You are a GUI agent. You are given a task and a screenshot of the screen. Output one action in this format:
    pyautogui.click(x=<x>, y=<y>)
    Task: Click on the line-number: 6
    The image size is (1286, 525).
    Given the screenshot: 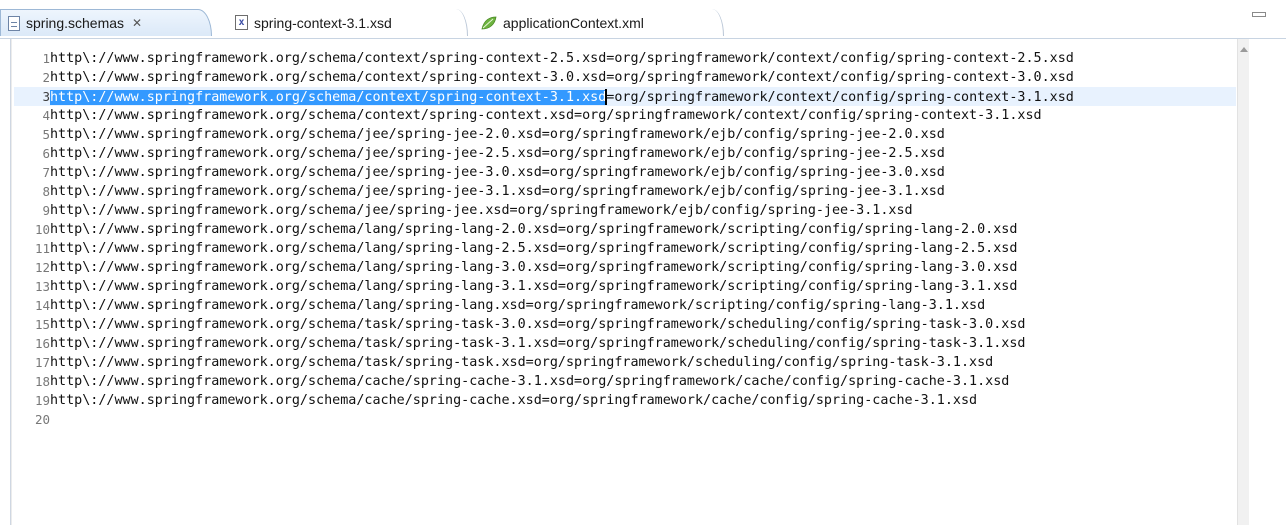 What is the action you would take?
    pyautogui.click(x=46, y=153)
    